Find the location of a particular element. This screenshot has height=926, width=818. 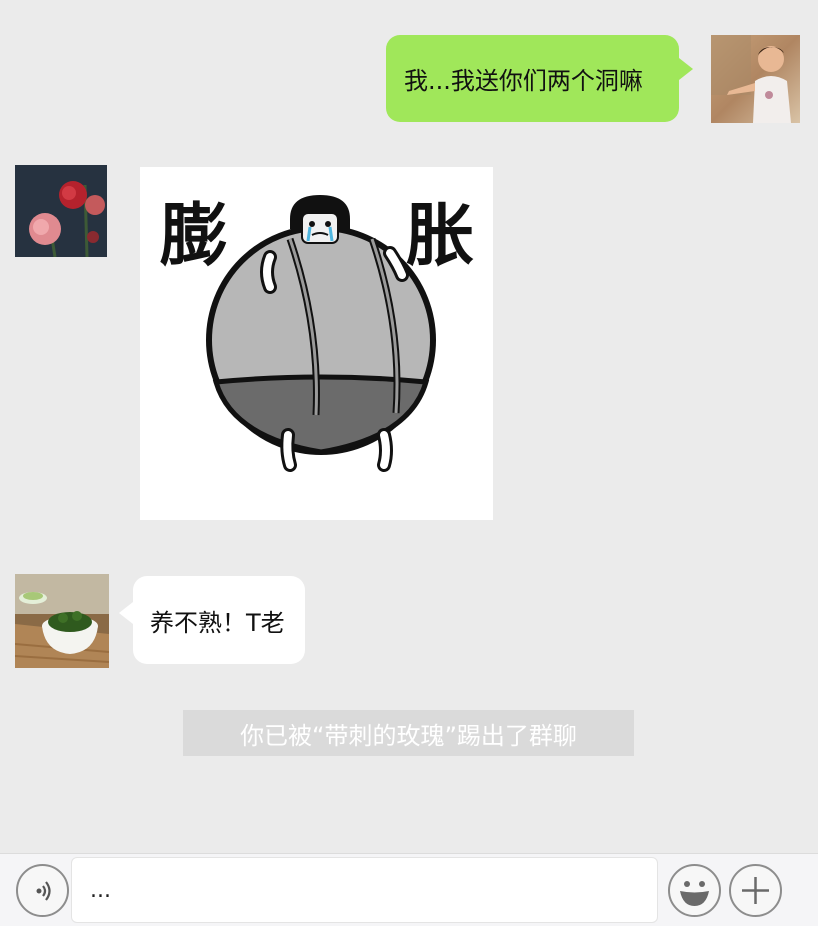

message-bubble: 我...我送你们两个洞嘛 is located at coordinates (532, 78).